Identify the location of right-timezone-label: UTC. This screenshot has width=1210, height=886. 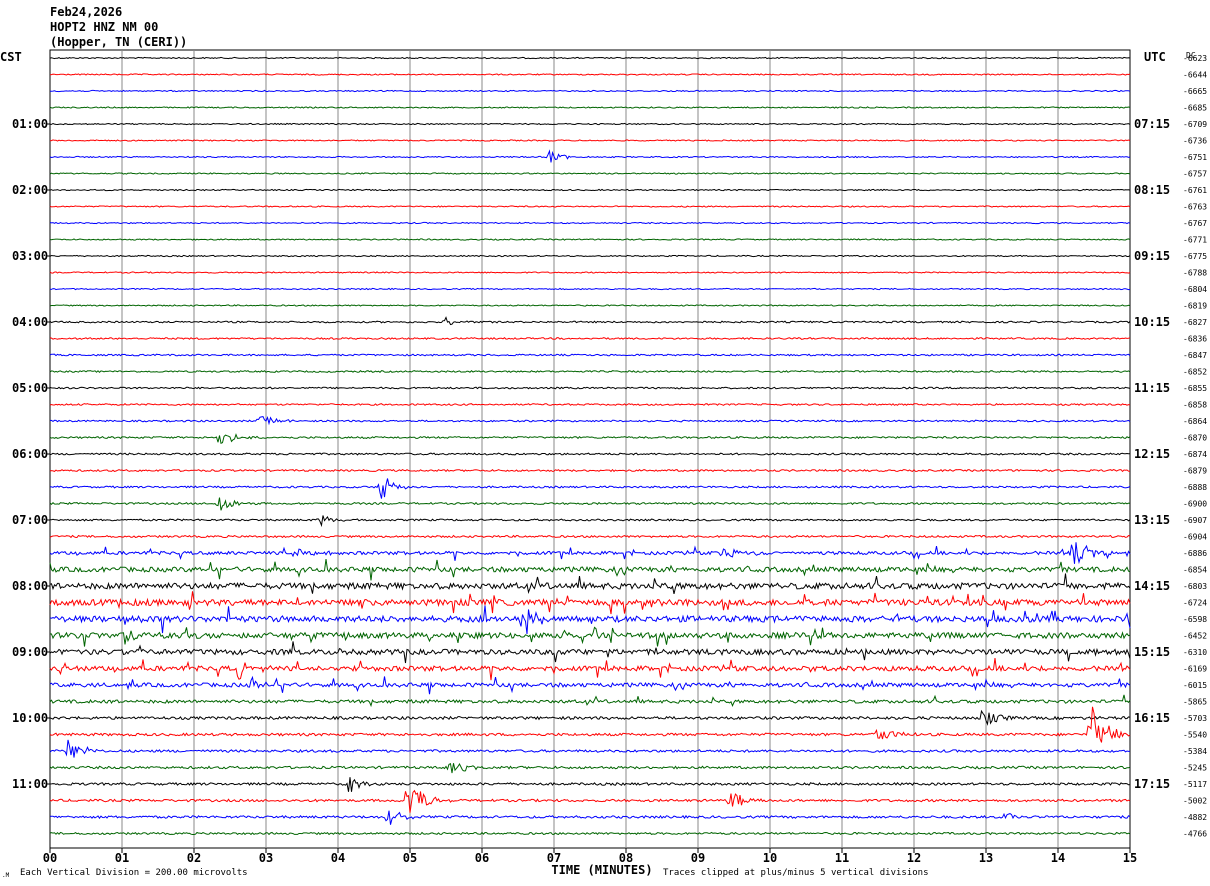
(1155, 57).